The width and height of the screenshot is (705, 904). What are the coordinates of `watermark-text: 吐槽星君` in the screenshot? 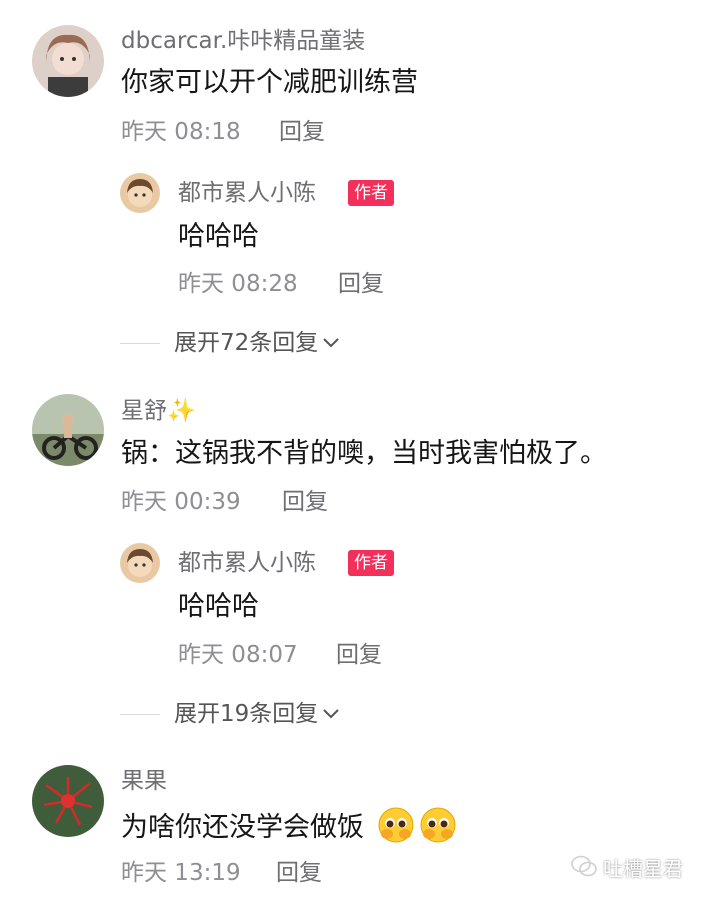 It's located at (643, 869).